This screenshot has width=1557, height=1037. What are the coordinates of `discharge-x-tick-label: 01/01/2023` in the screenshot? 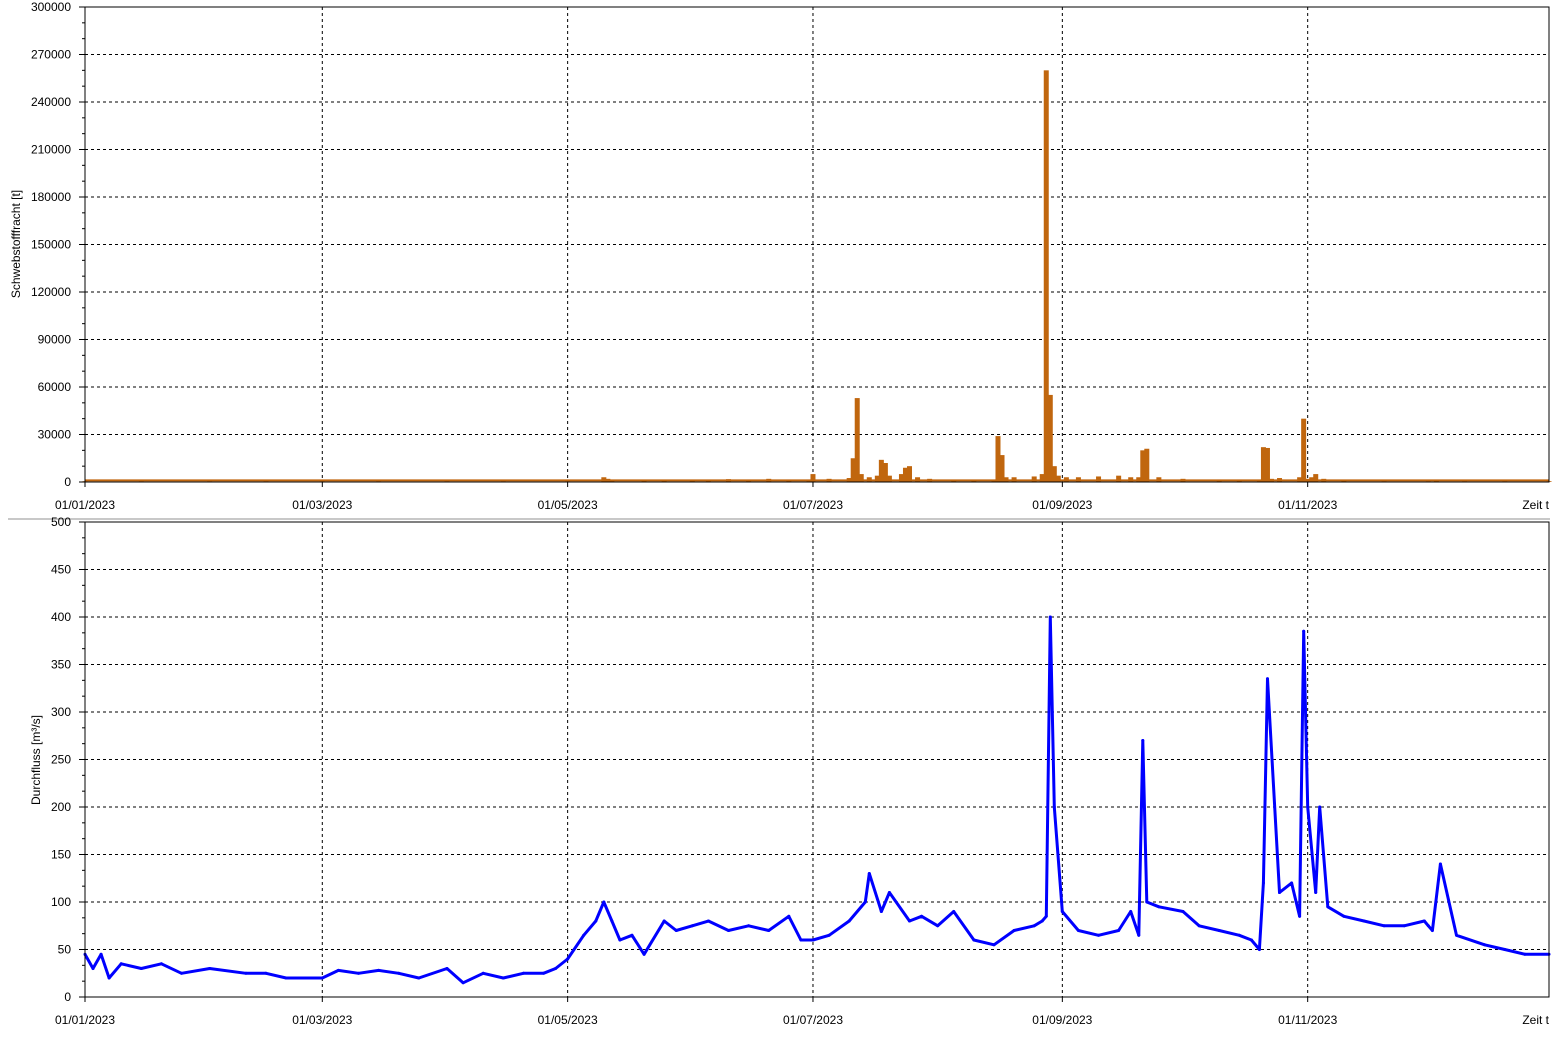 It's located at (85, 1020).